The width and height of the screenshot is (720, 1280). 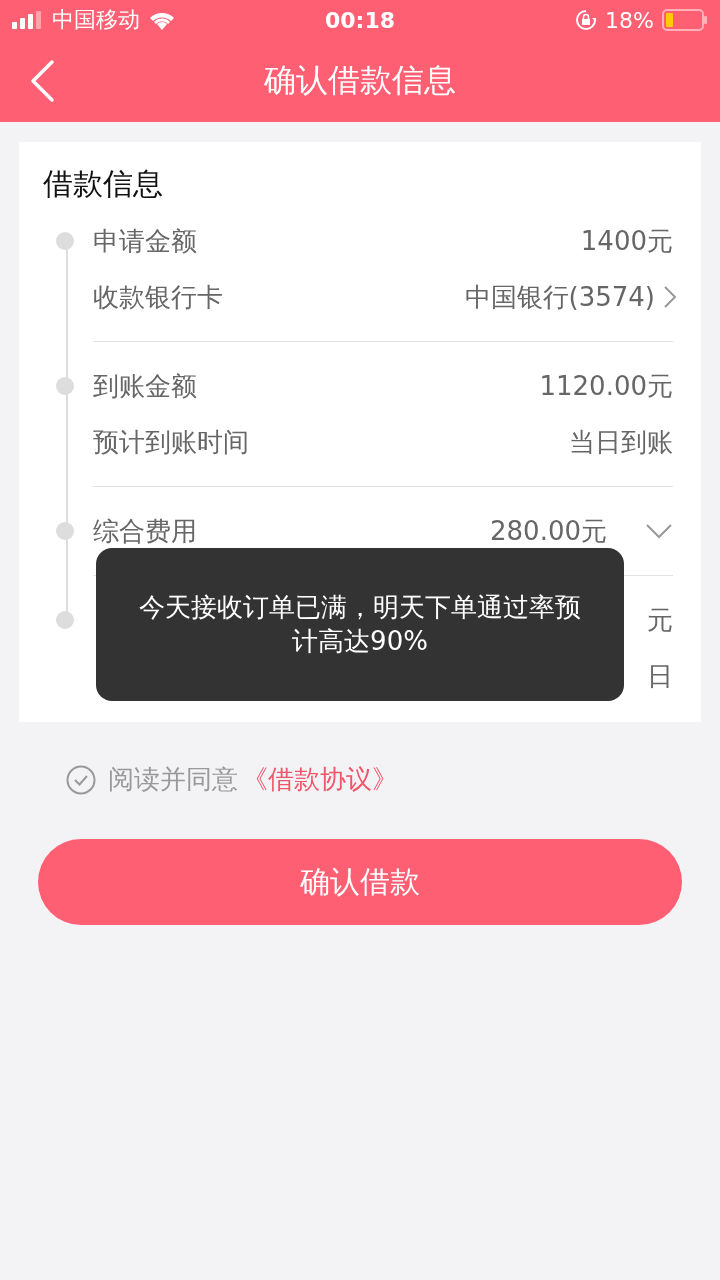 I want to click on confirm-button: 确认借款, so click(x=360, y=882).